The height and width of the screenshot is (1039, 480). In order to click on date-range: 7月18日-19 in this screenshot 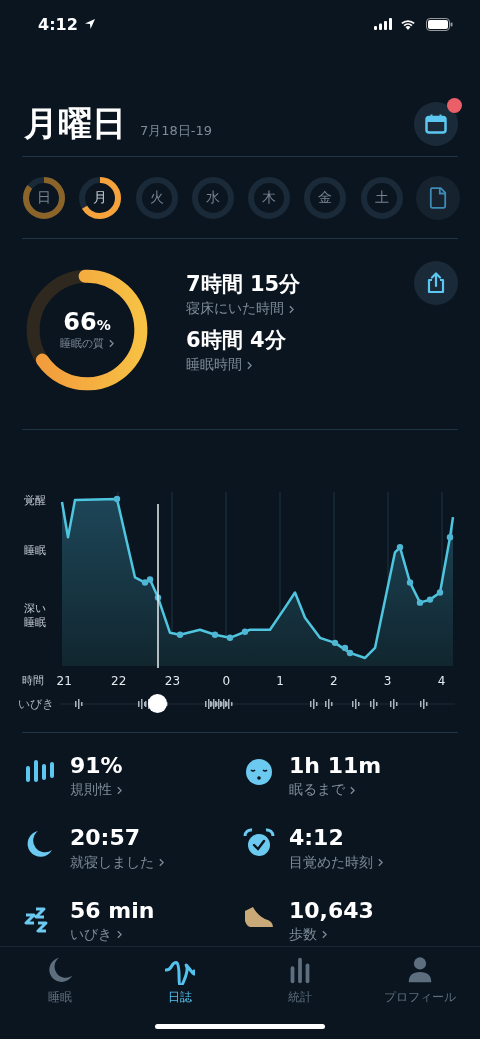, I will do `click(176, 131)`.